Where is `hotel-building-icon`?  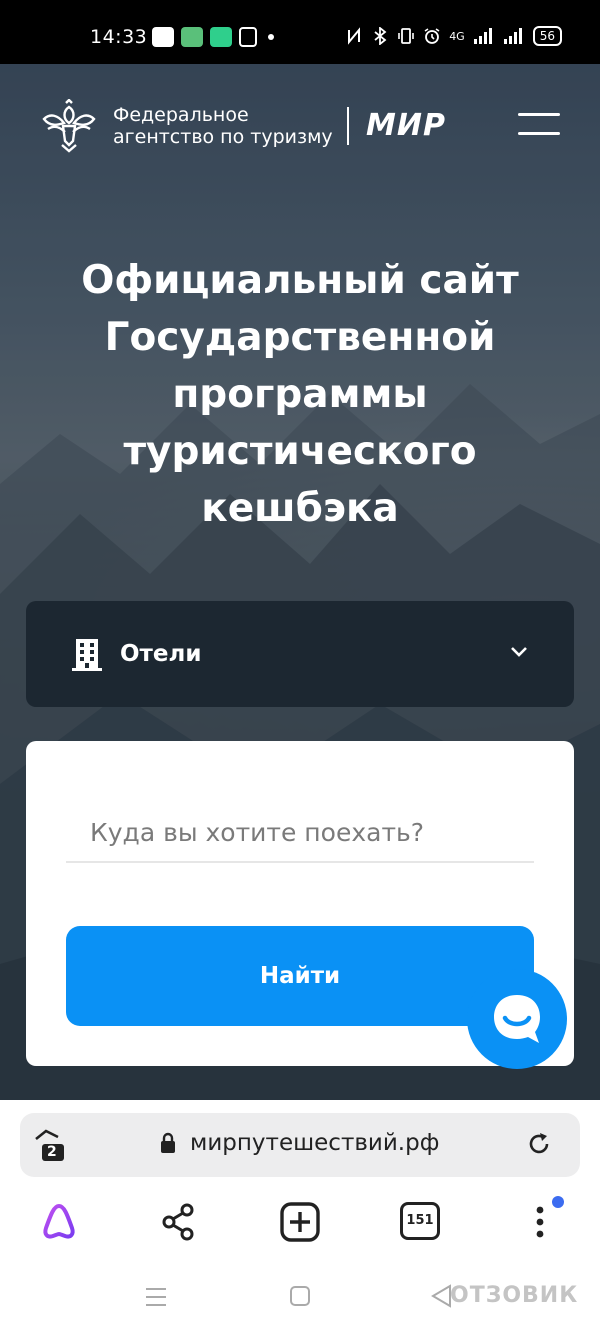
hotel-building-icon is located at coordinates (87, 655).